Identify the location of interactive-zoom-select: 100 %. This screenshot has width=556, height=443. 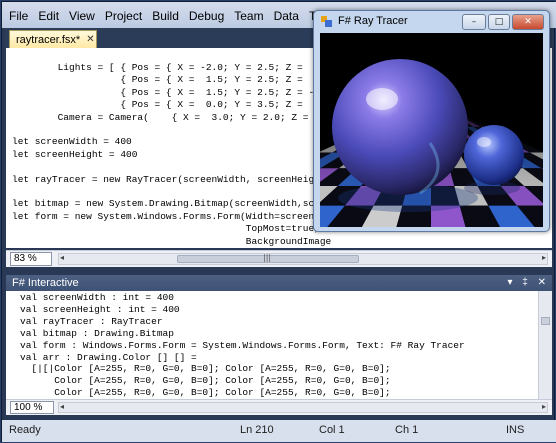
(32, 407).